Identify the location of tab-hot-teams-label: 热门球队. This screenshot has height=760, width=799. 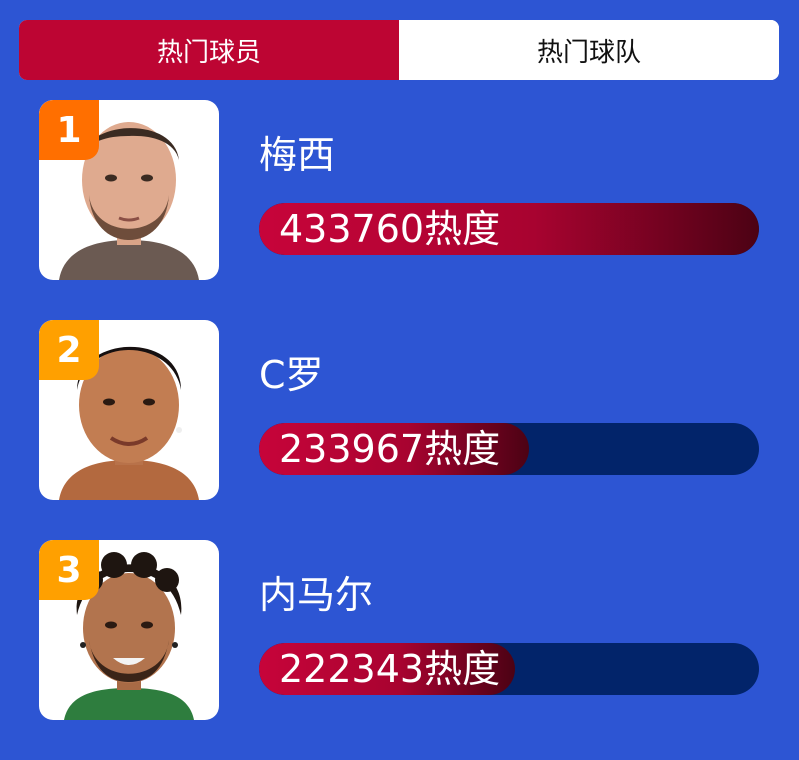
(588, 52).